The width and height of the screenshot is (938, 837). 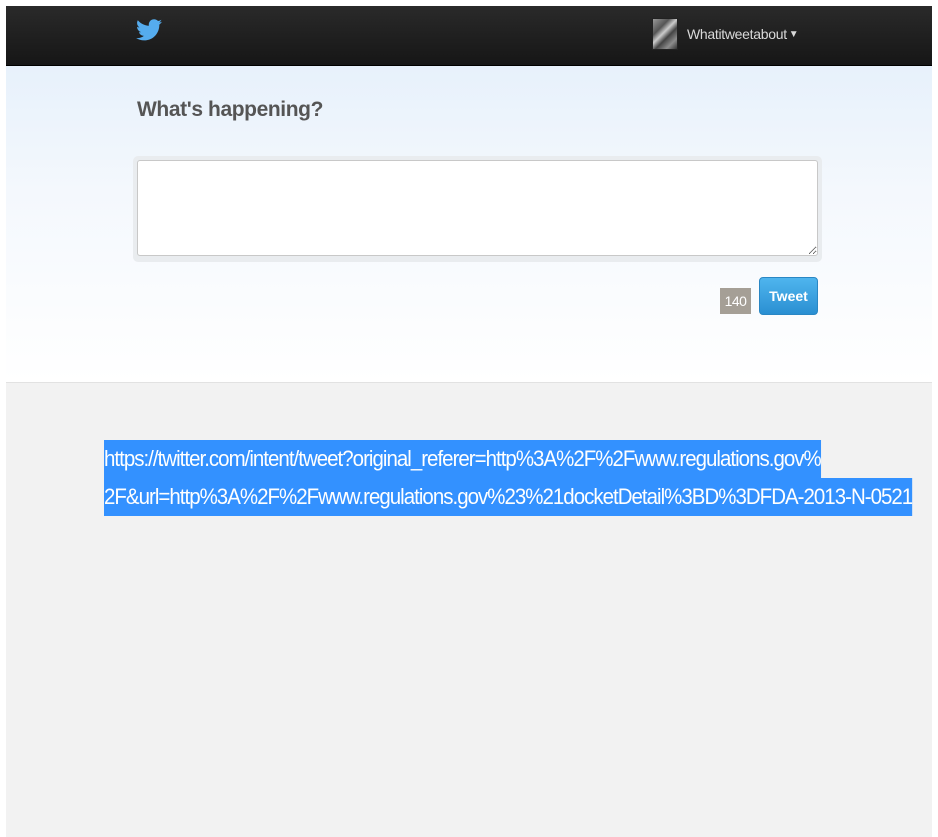 What do you see at coordinates (665, 34) in the screenshot?
I see `avatar` at bounding box center [665, 34].